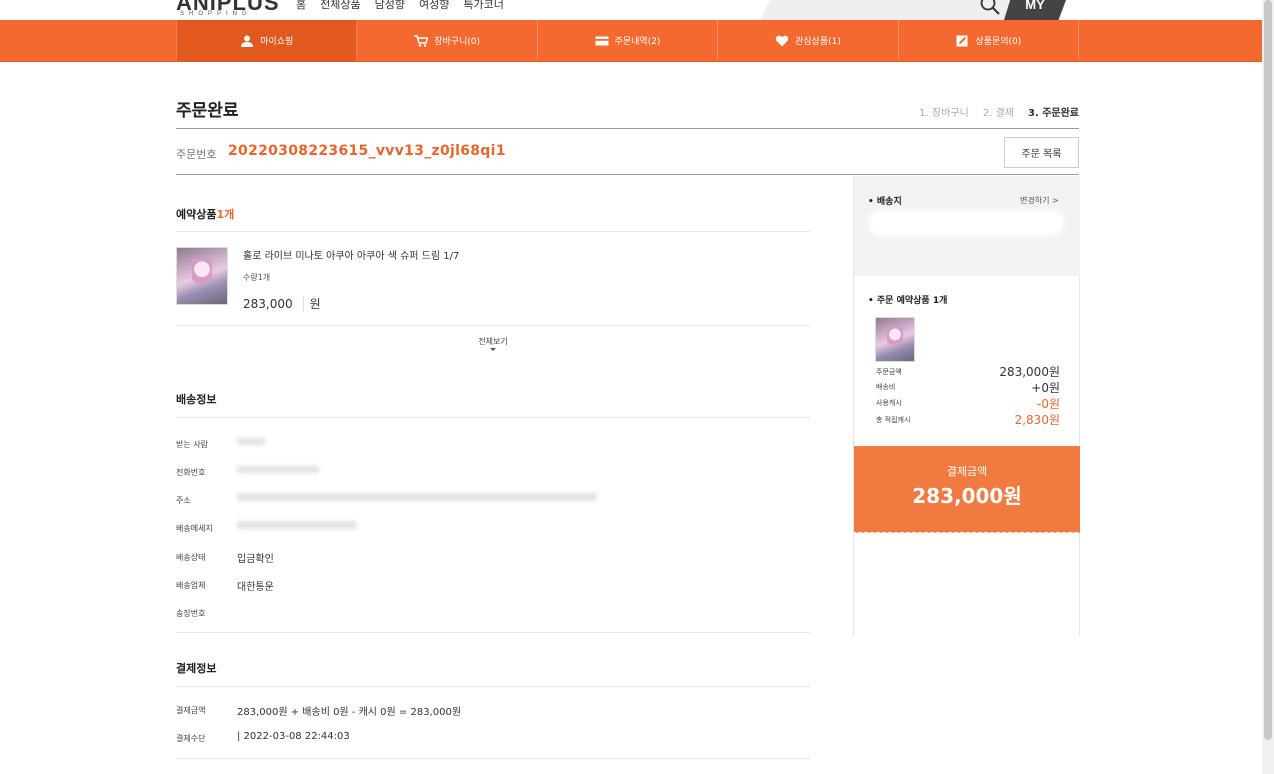  I want to click on change-address-link: 변경하기 >, so click(1039, 200).